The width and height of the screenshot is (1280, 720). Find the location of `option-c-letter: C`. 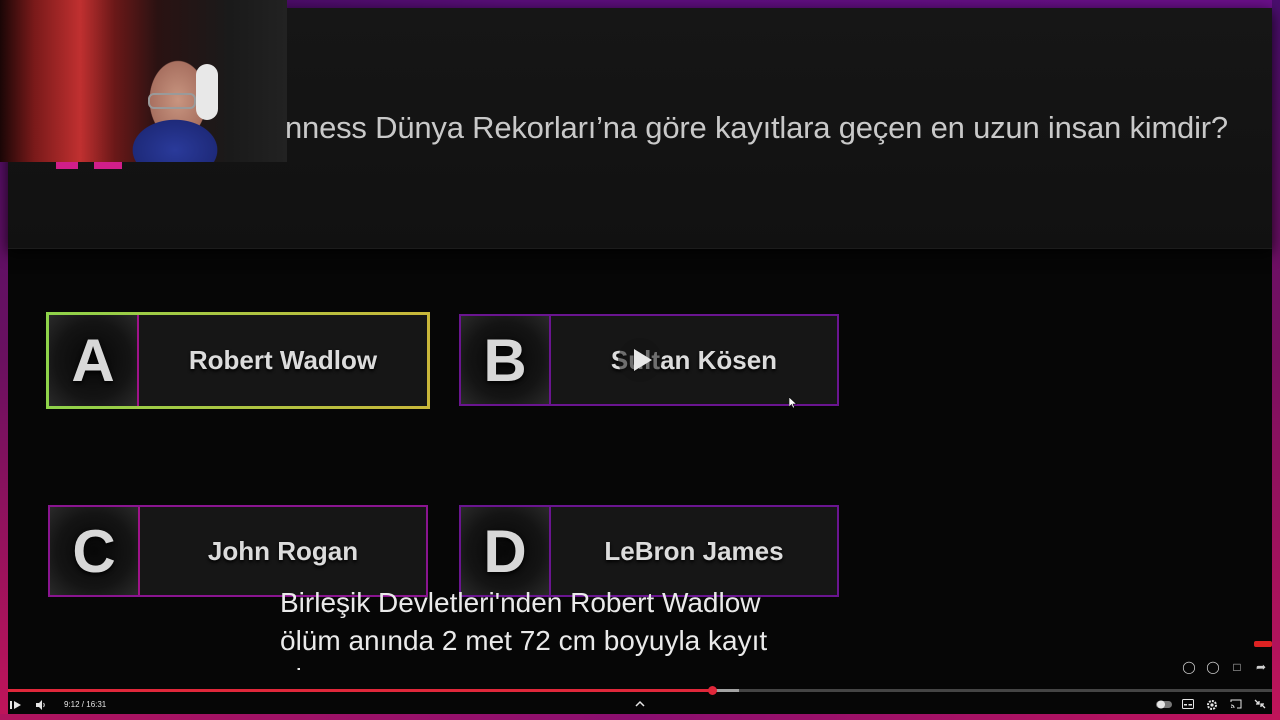

option-c-letter: C is located at coordinates (95, 551).